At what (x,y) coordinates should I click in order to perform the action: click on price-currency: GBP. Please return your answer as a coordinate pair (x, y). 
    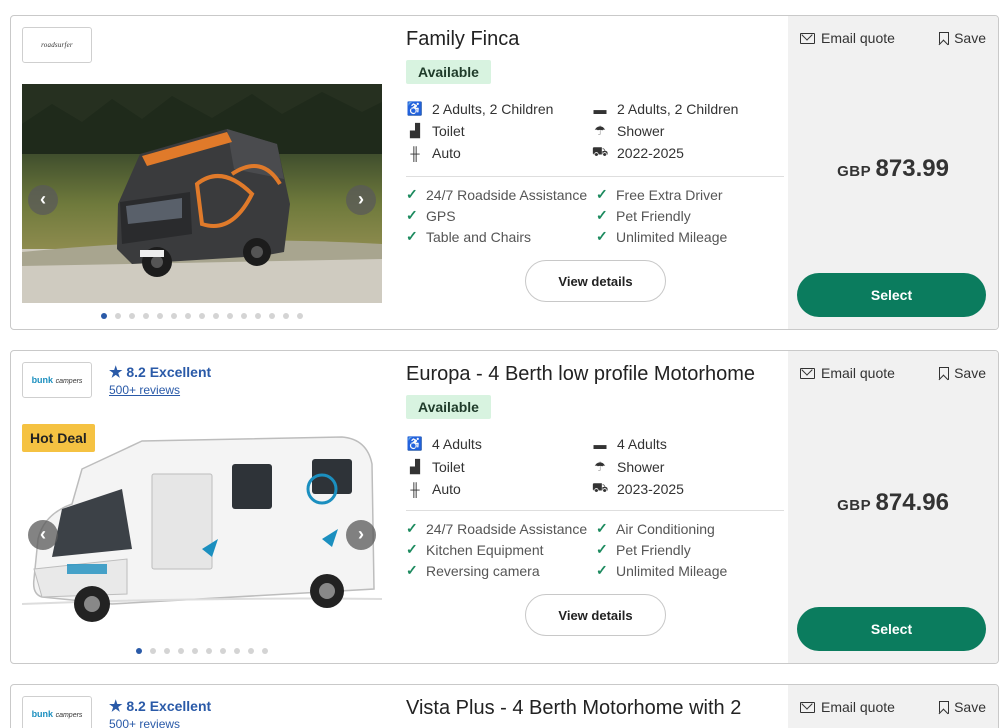
    Looking at the image, I should click on (854, 171).